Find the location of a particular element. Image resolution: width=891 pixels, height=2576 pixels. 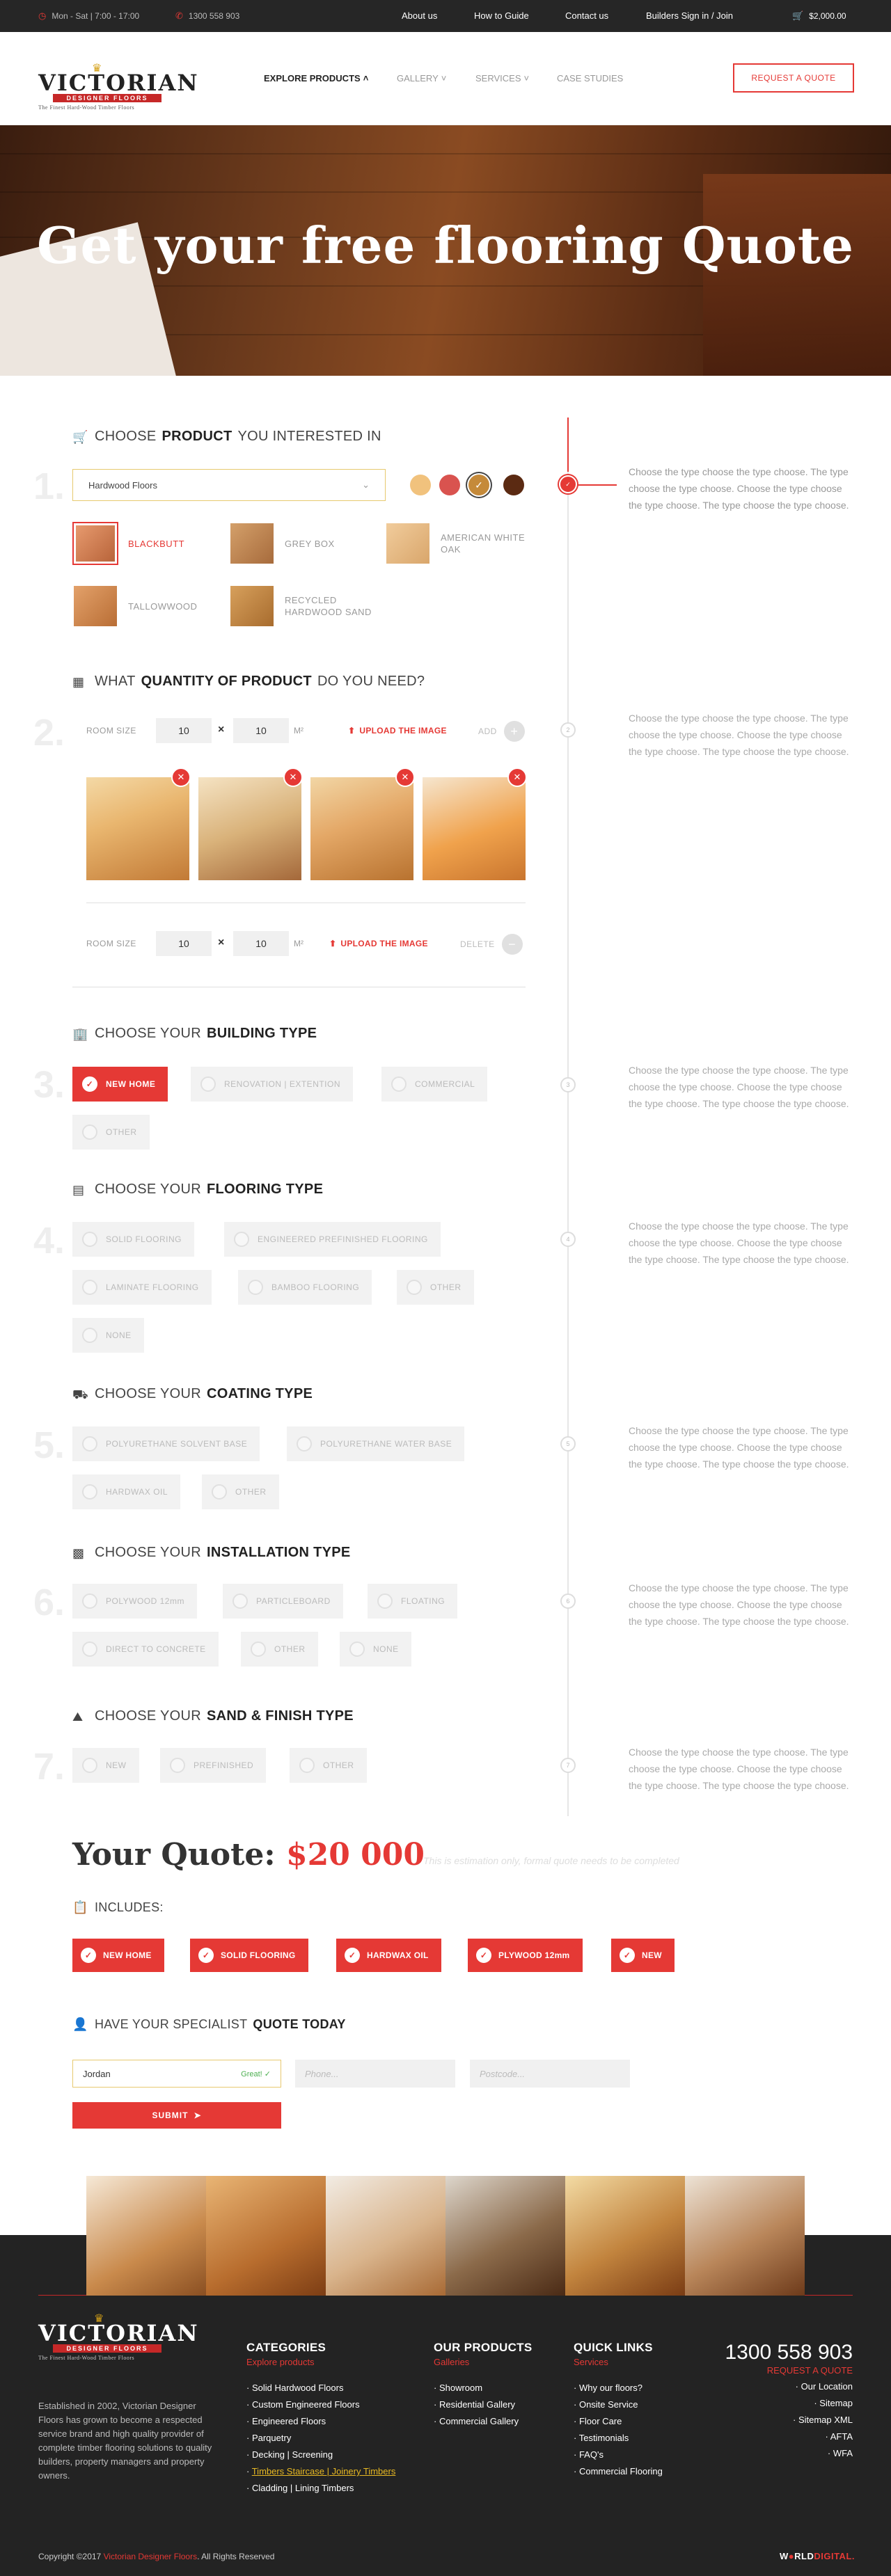

nav-contact: Contact us is located at coordinates (586, 15).